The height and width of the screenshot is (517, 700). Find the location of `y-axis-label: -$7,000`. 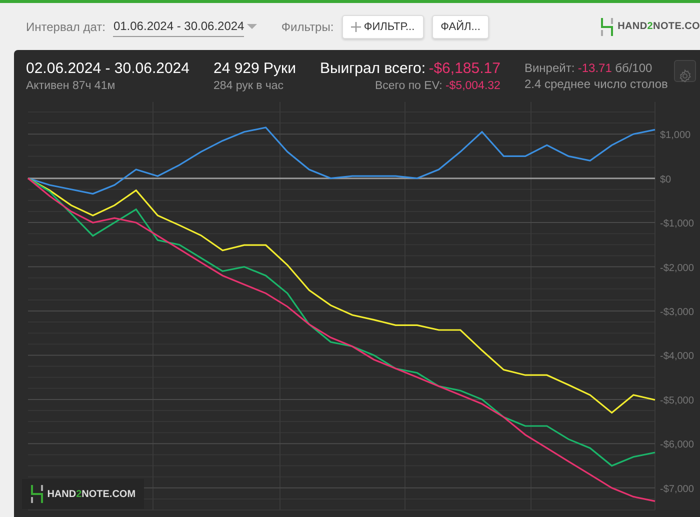

y-axis-label: -$7,000 is located at coordinates (677, 489).